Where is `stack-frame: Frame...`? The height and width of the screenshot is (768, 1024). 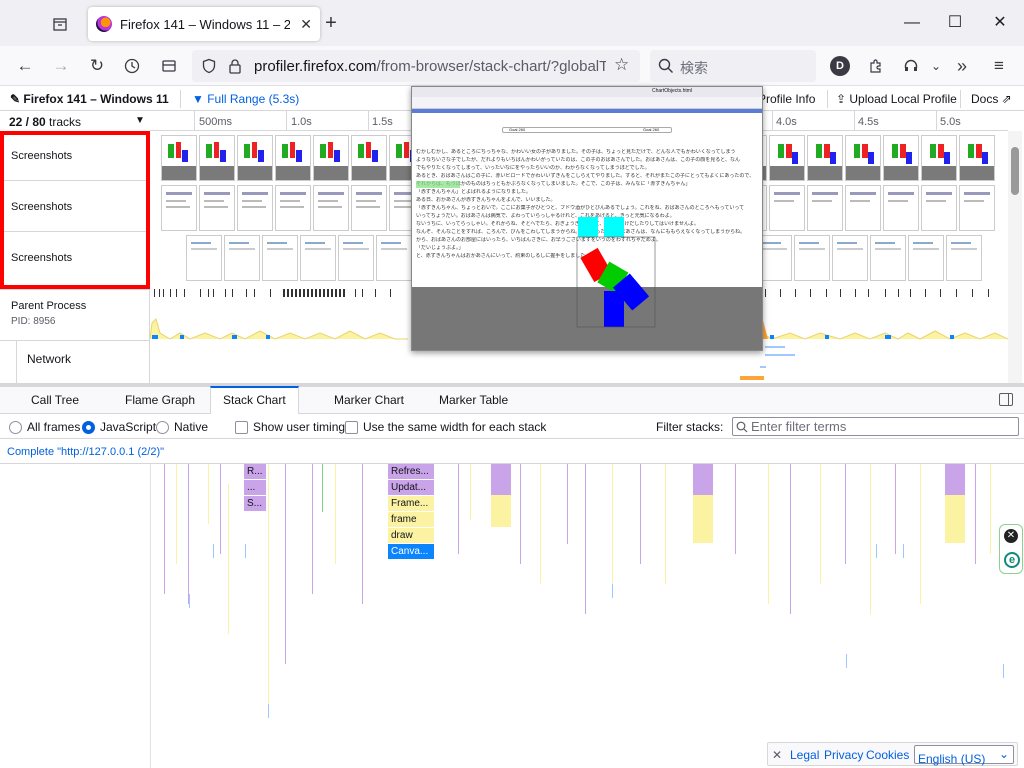
stack-frame: Frame... is located at coordinates (411, 503).